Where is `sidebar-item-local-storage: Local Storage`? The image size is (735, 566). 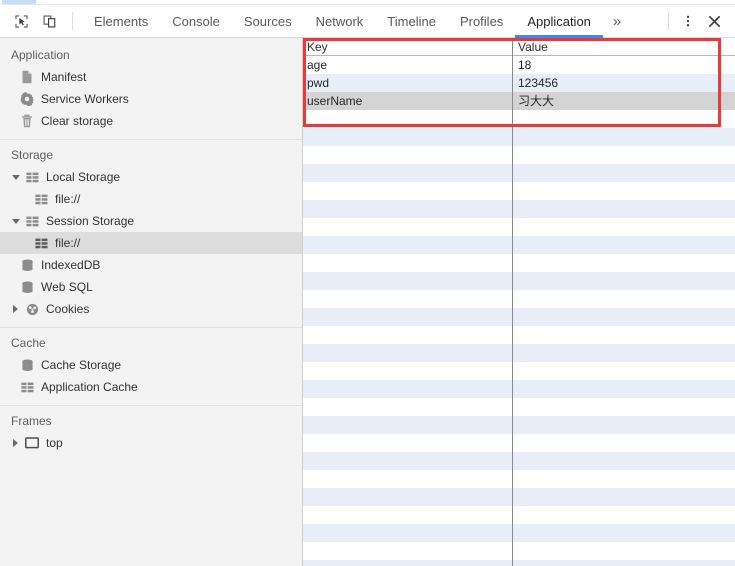
sidebar-item-local-storage: Local Storage is located at coordinates (151, 177).